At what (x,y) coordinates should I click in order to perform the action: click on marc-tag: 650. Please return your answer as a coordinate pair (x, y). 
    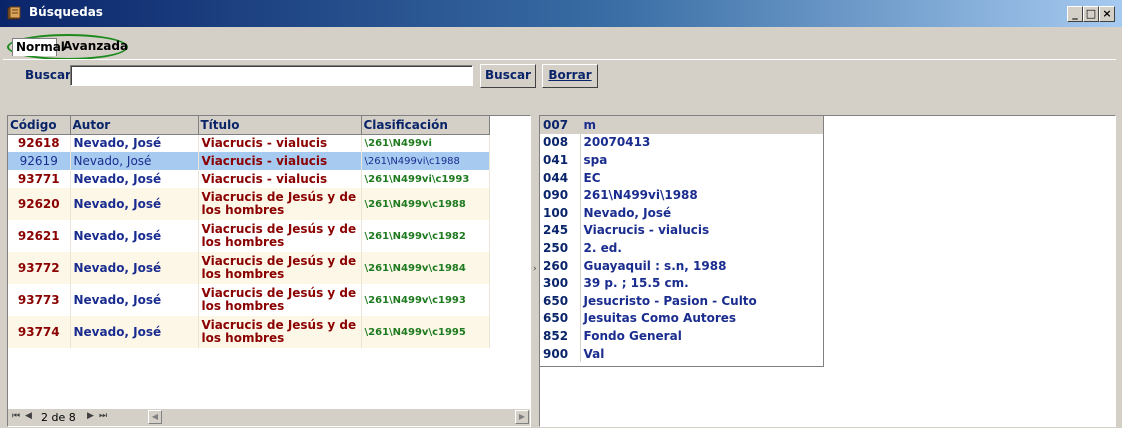
    Looking at the image, I should click on (560, 300).